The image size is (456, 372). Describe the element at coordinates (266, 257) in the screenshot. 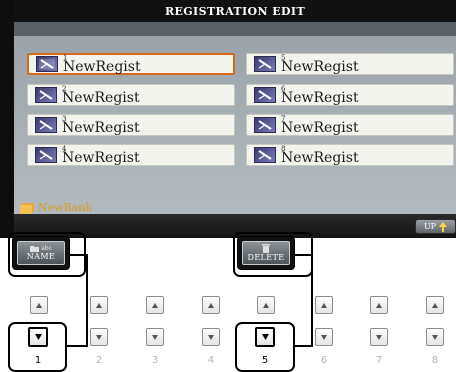

I see `delete-tab-label: DELETE` at that location.